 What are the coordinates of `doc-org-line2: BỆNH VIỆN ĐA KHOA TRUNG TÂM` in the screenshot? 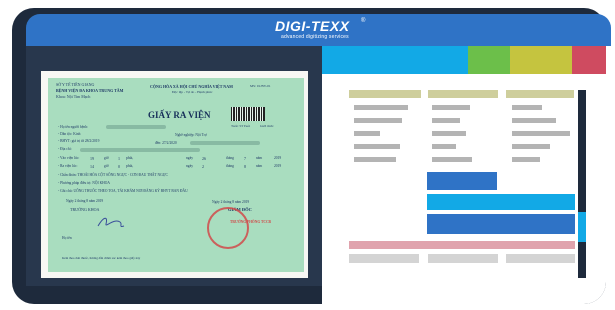 It's located at (90, 90).